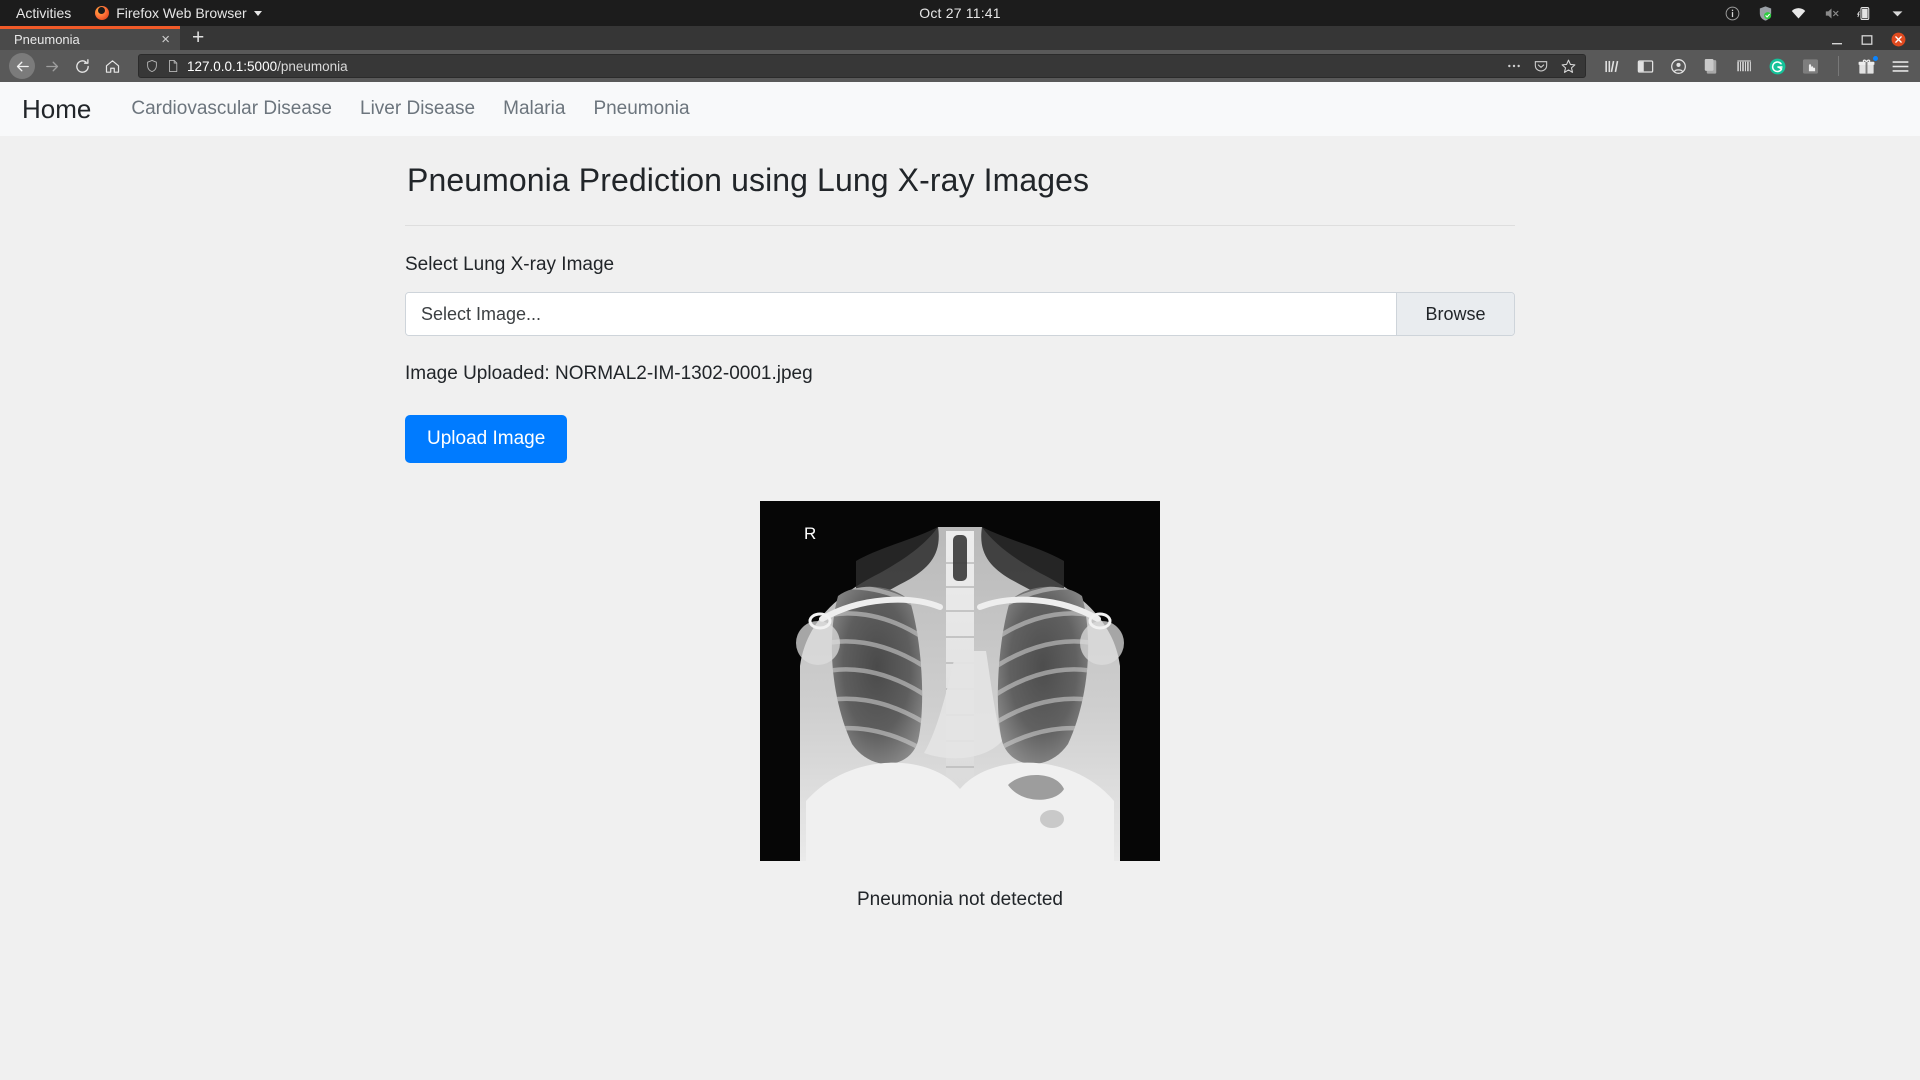 Image resolution: width=1920 pixels, height=1080 pixels. What do you see at coordinates (1868, 65) in the screenshot?
I see `gift-button` at bounding box center [1868, 65].